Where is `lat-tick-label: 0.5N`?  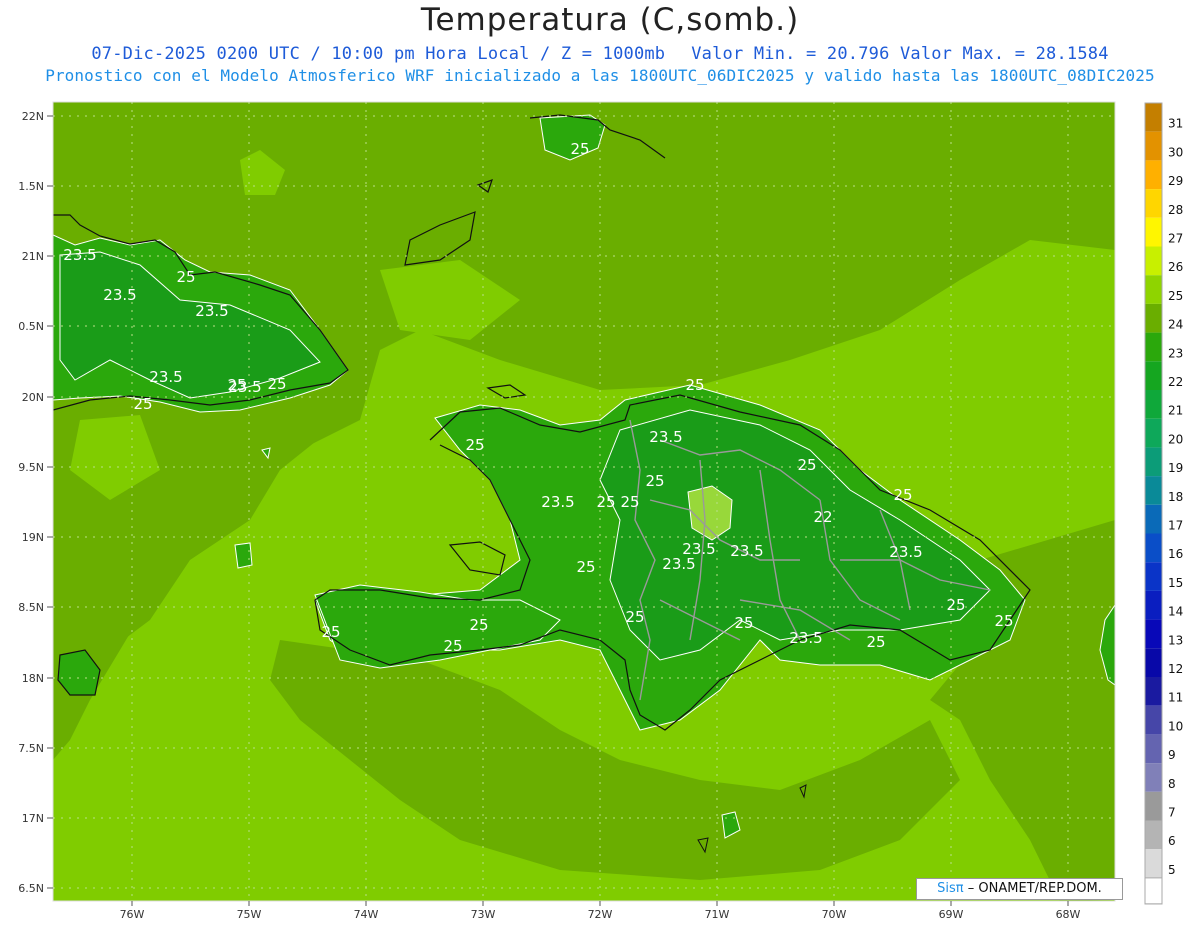
lat-tick-label: 0.5N is located at coordinates (31, 326).